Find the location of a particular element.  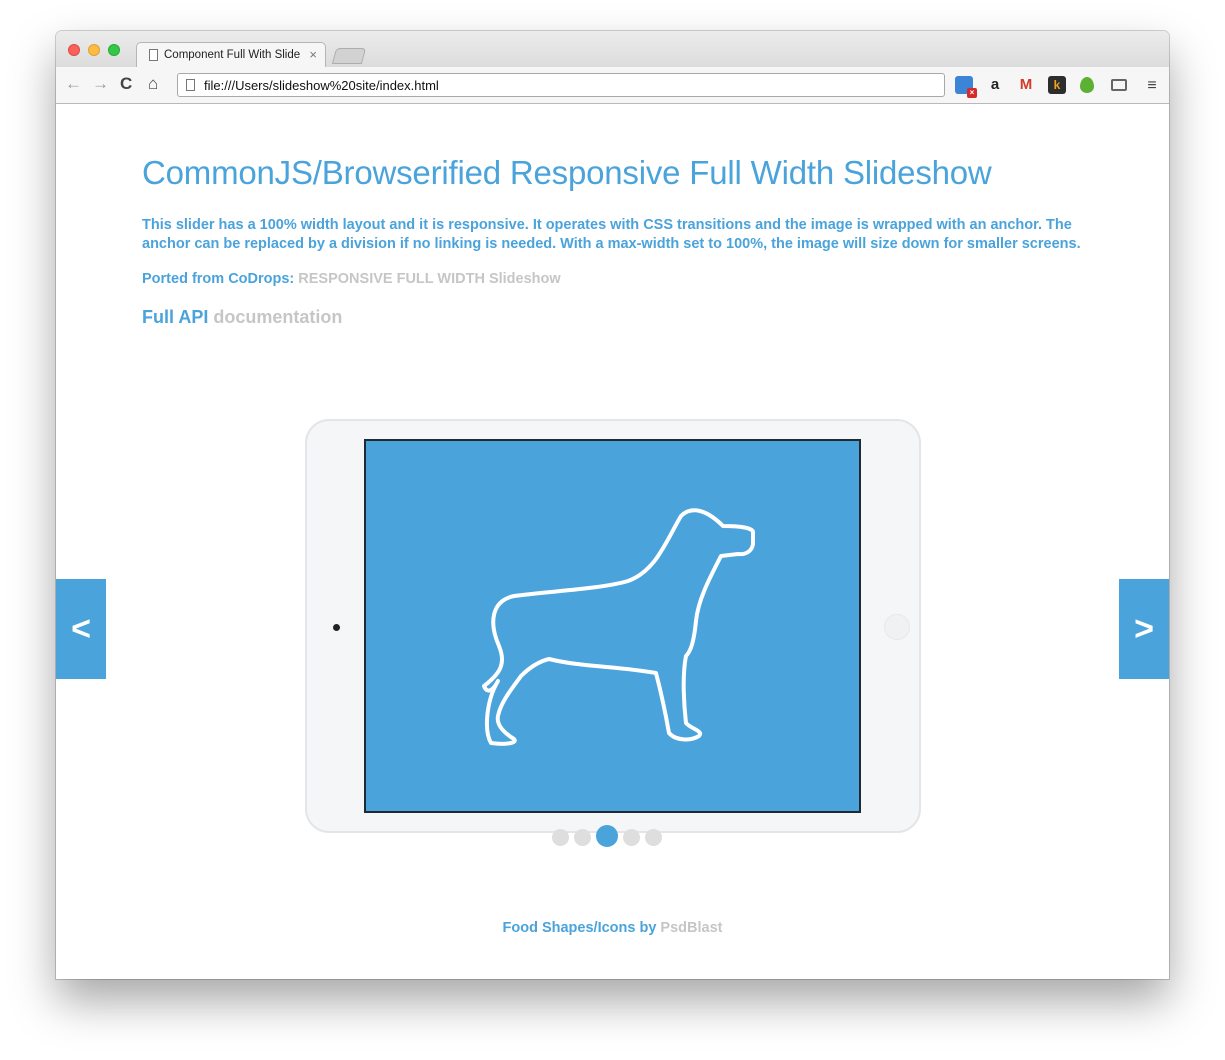

minimize-window-button is located at coordinates (94, 50).